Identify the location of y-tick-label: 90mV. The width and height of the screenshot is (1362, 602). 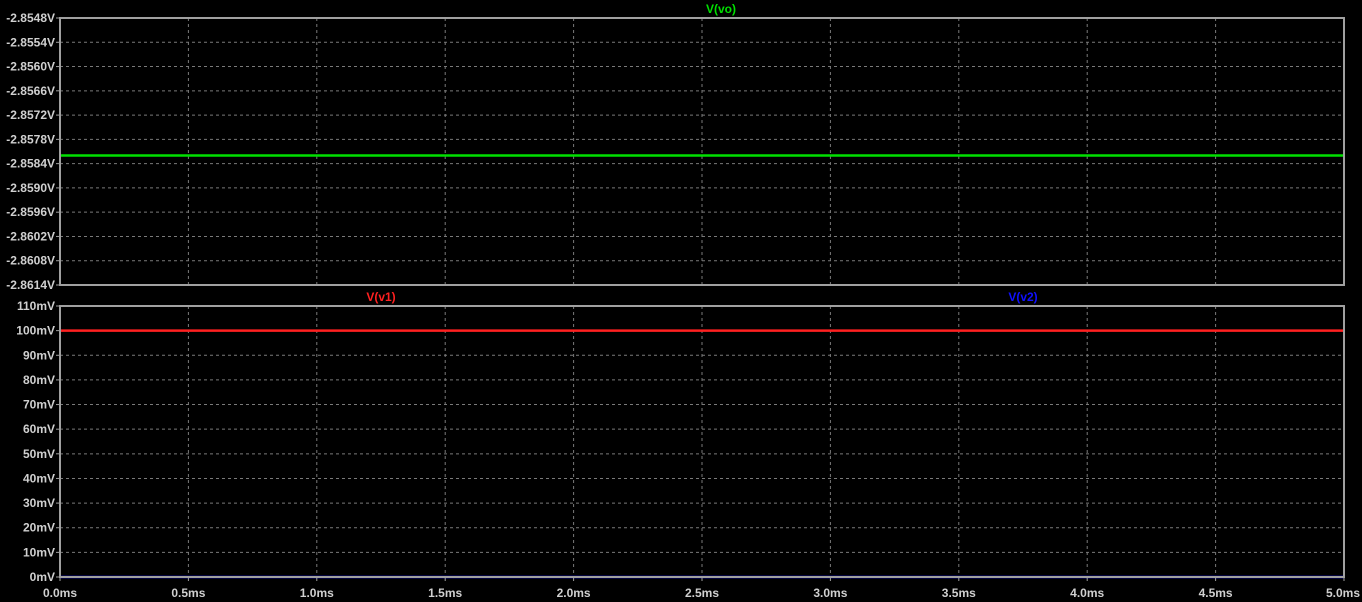
(39, 355).